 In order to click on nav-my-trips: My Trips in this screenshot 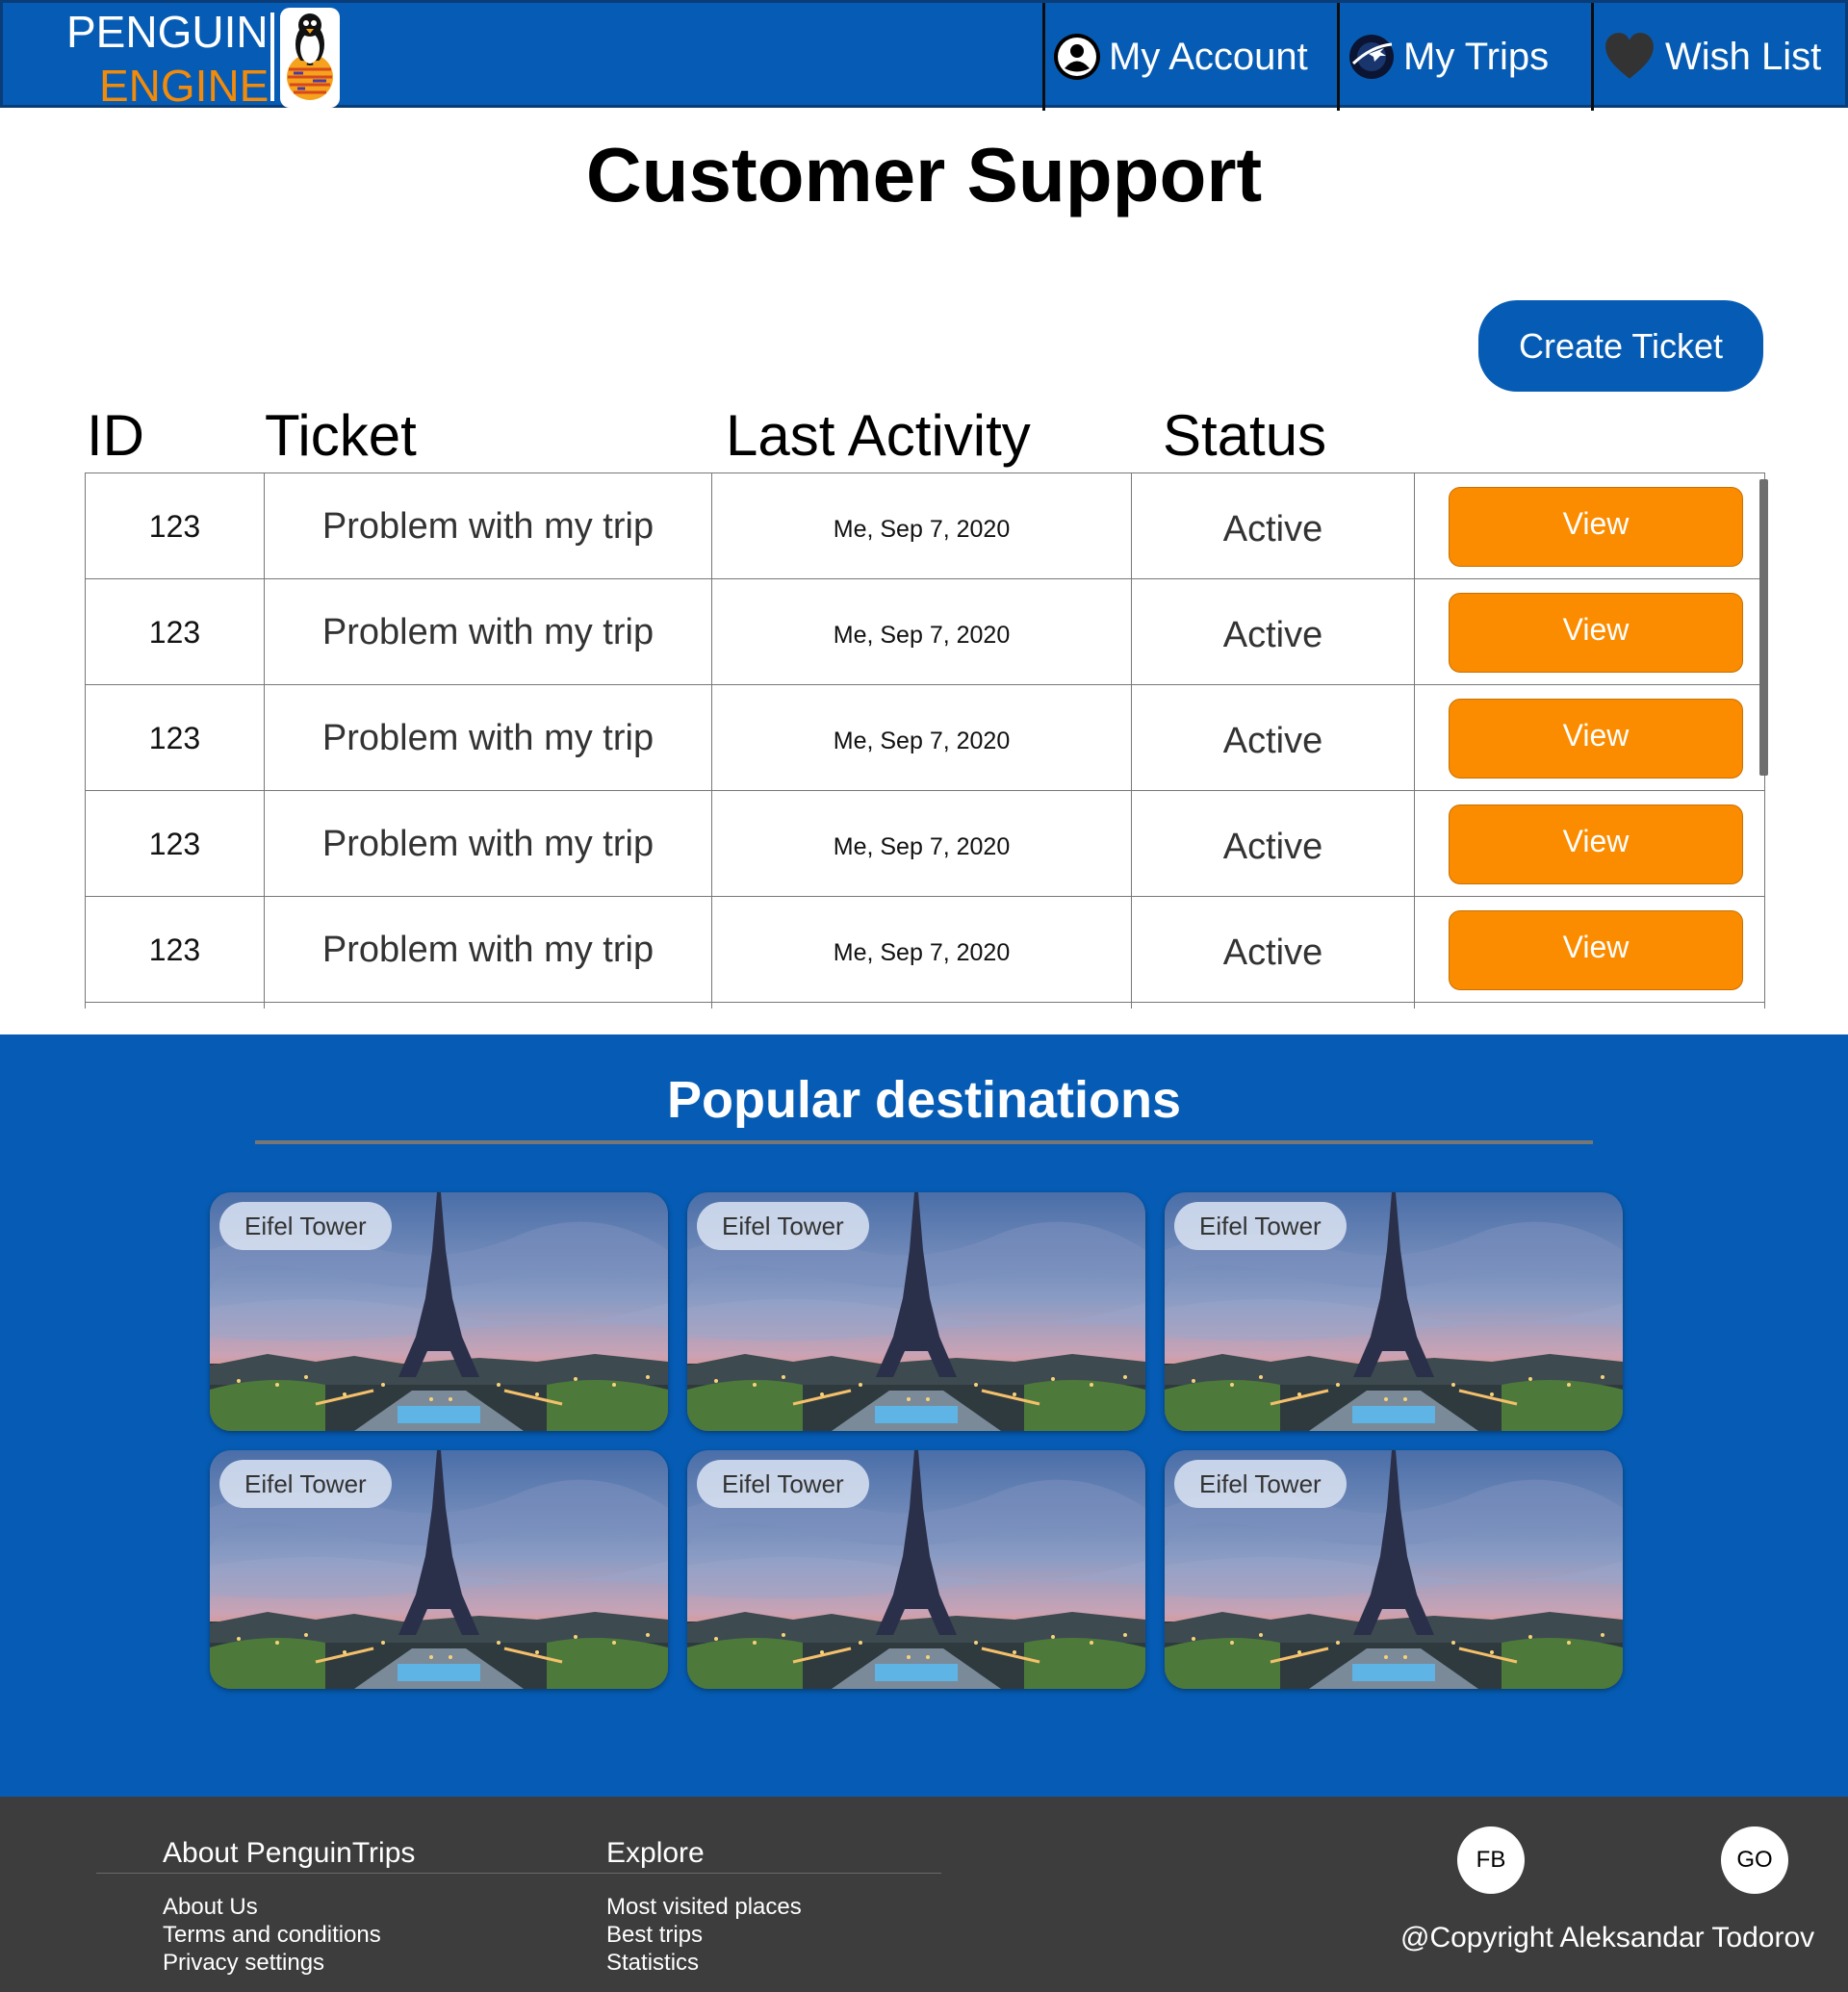, I will do `click(1464, 57)`.